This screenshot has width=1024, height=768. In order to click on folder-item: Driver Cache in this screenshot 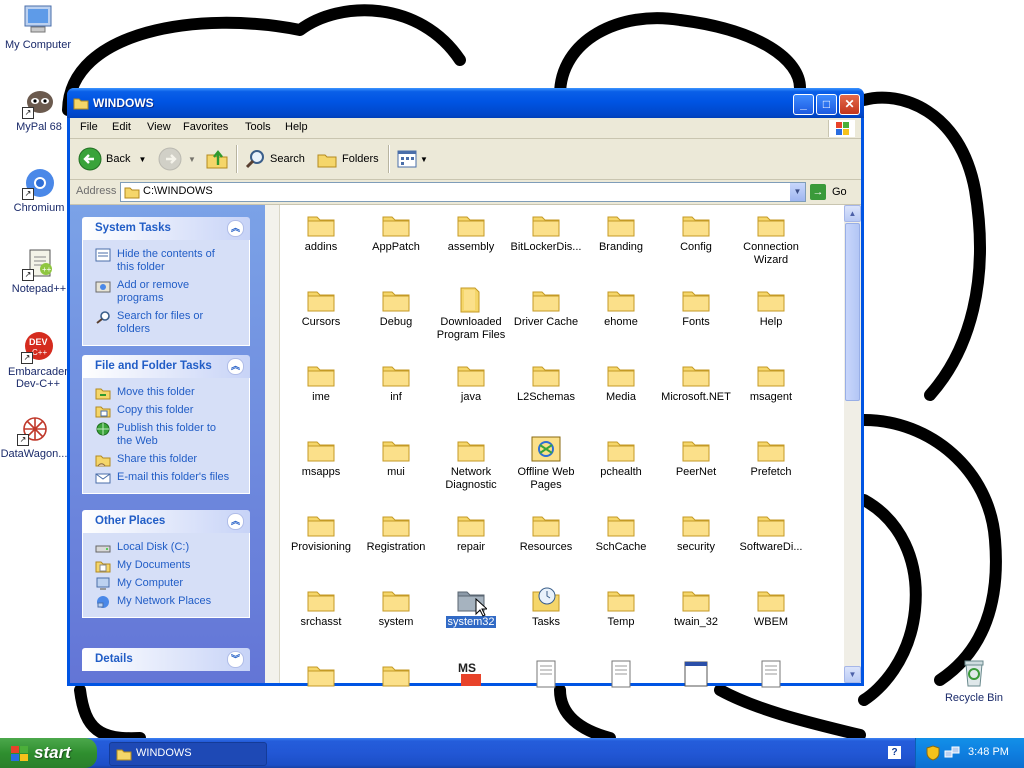, I will do `click(546, 306)`.